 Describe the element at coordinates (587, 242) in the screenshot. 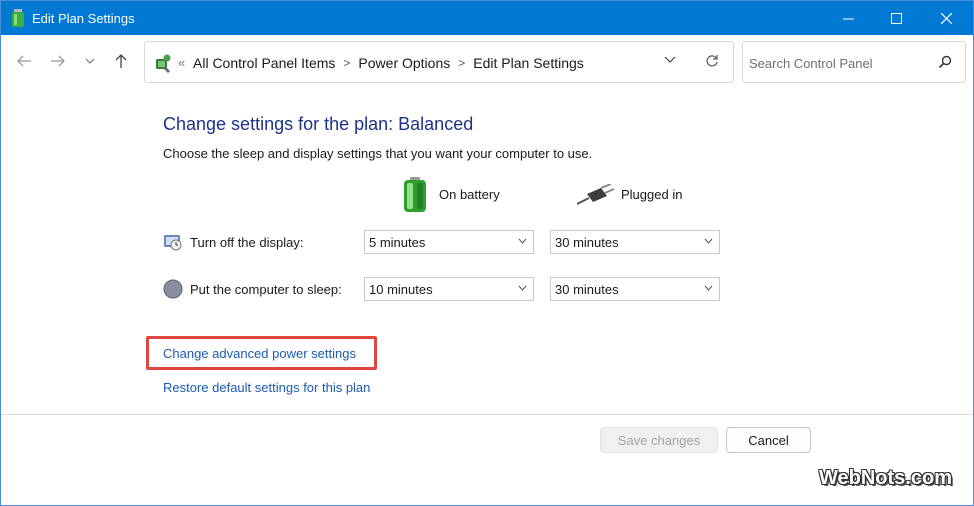

I see `display-plugged-in-value: 30 minutes` at that location.